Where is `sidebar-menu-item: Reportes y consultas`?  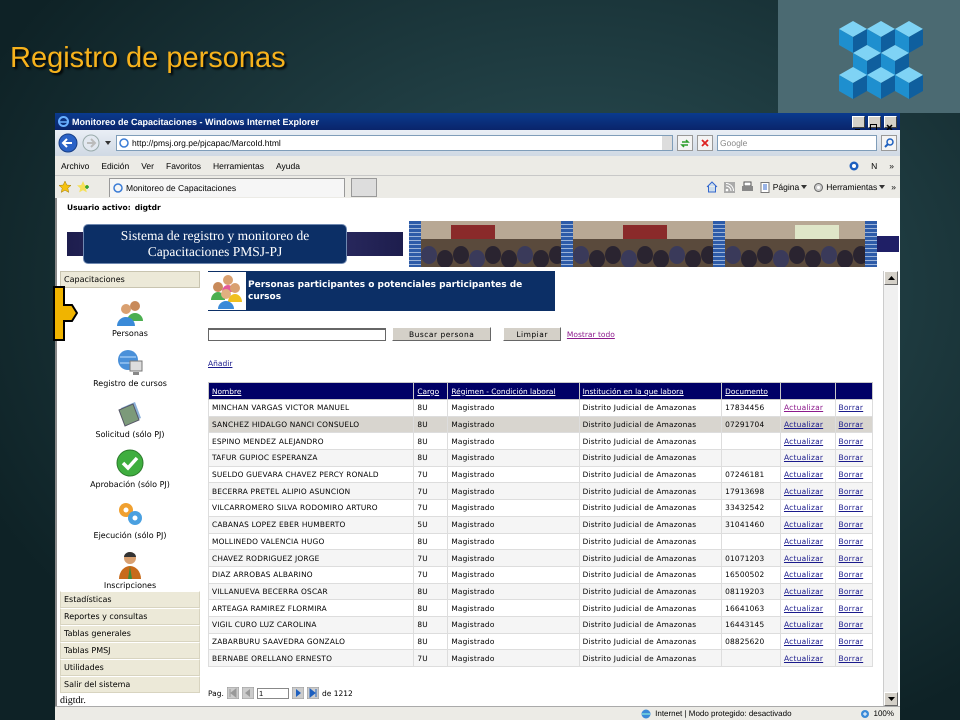
sidebar-menu-item: Reportes y consultas is located at coordinates (130, 616).